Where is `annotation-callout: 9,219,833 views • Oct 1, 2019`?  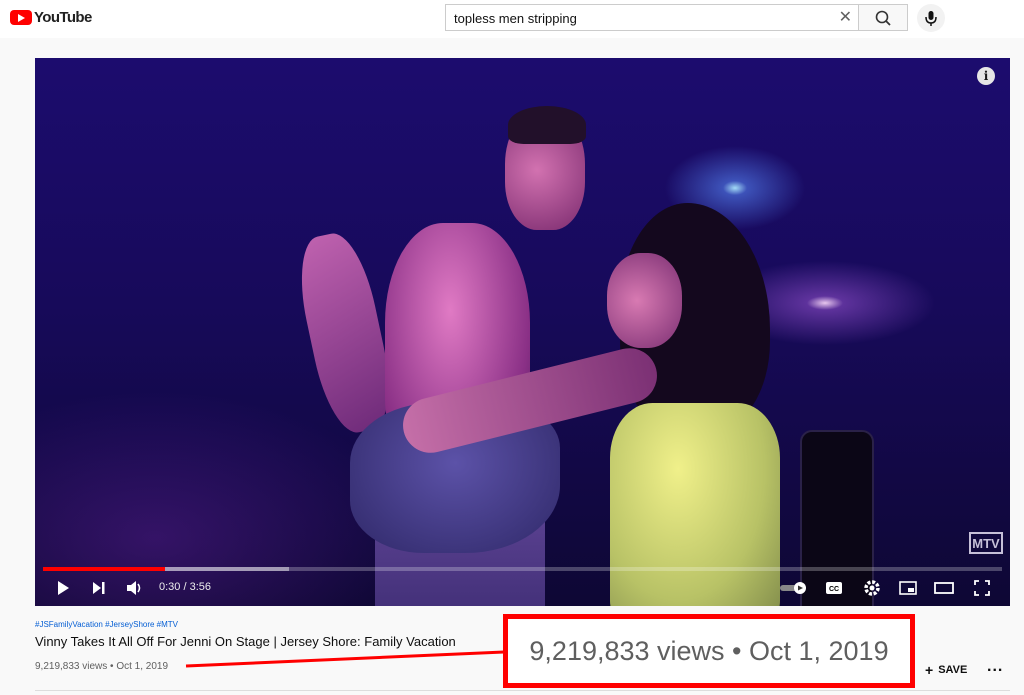 annotation-callout: 9,219,833 views • Oct 1, 2019 is located at coordinates (709, 651).